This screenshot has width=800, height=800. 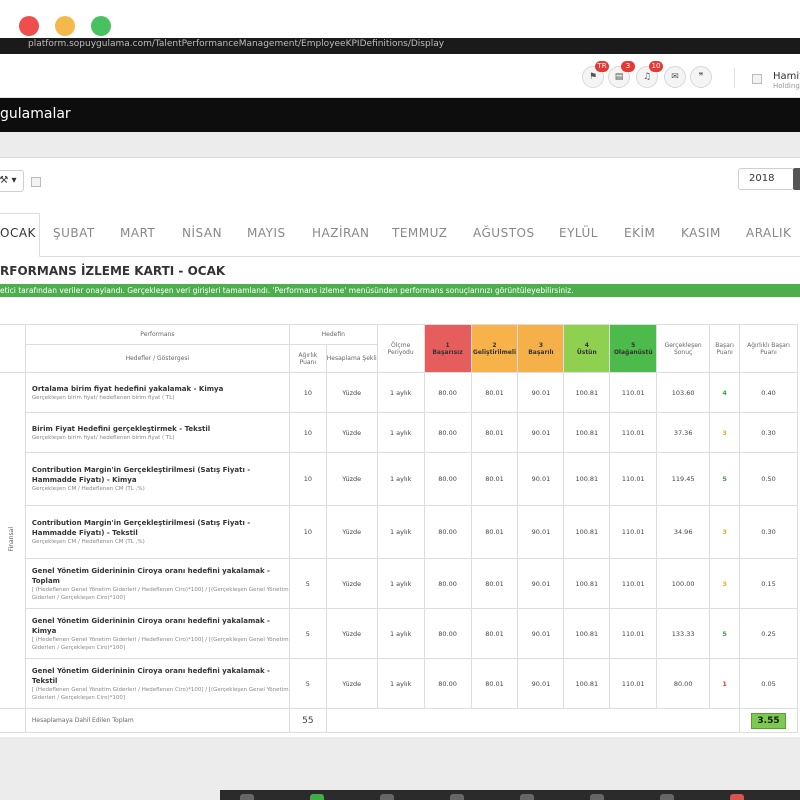 I want to click on close-window-icon, so click(x=29, y=26).